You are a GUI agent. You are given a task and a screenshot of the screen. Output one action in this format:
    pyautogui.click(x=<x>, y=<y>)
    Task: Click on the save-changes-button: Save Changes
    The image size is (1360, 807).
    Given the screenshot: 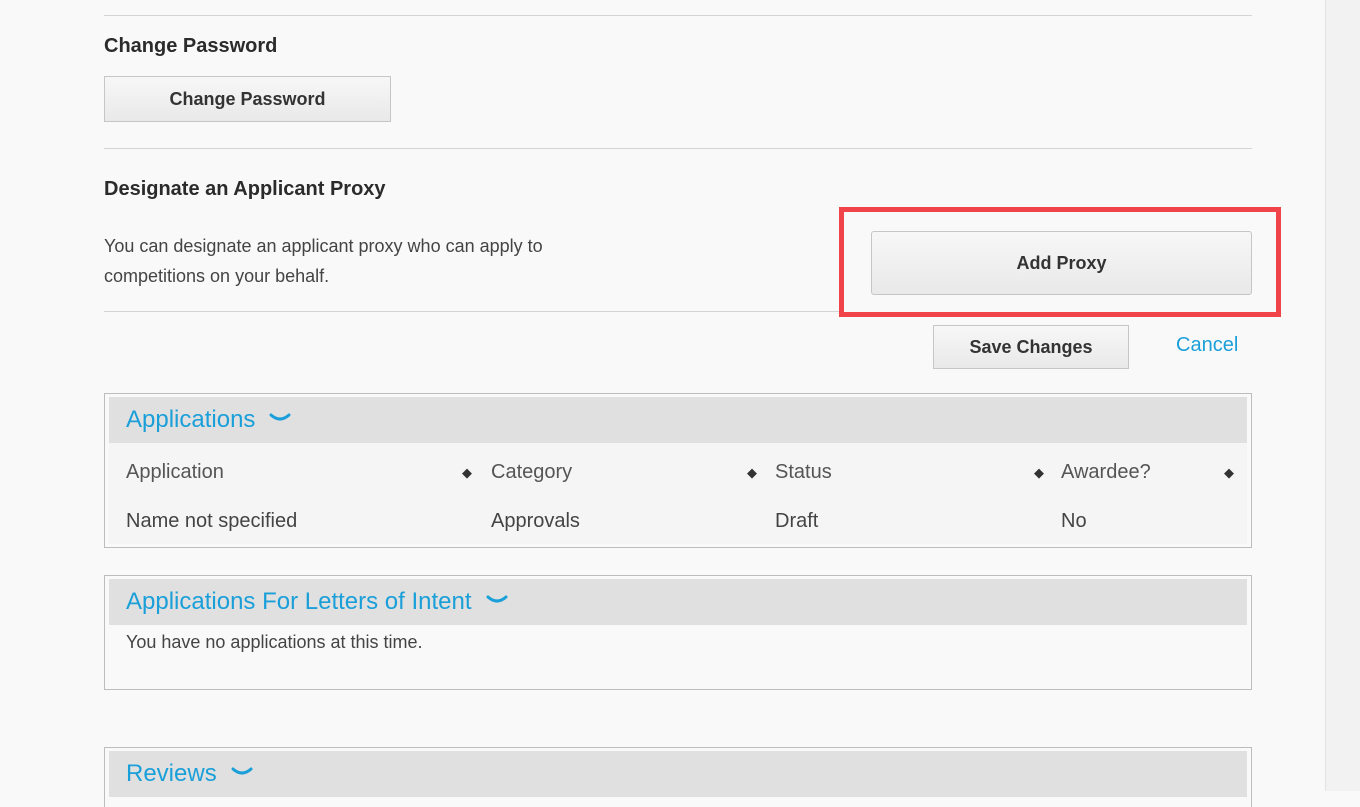 What is the action you would take?
    pyautogui.click(x=1031, y=347)
    